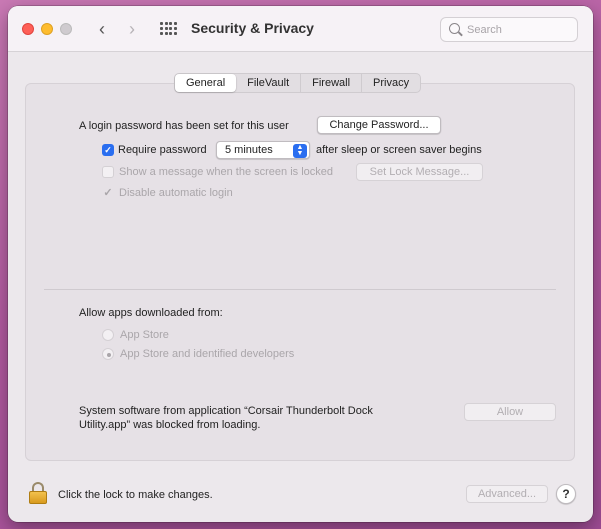 The width and height of the screenshot is (601, 529). What do you see at coordinates (566, 494) in the screenshot?
I see `help-button: ?` at bounding box center [566, 494].